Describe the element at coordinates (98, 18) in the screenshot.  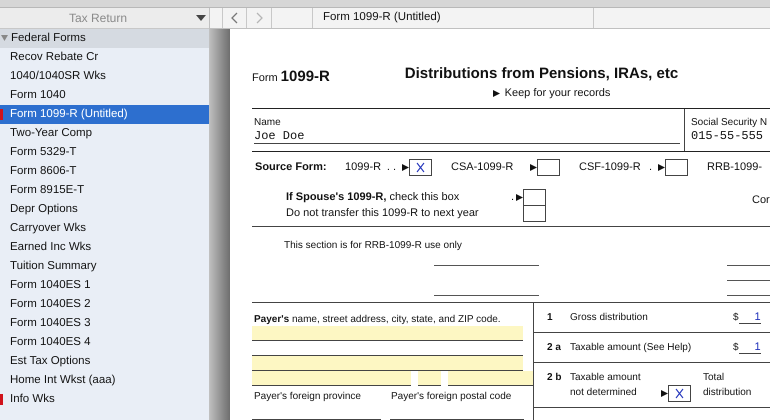
I see `selector-label: Tax Return` at that location.